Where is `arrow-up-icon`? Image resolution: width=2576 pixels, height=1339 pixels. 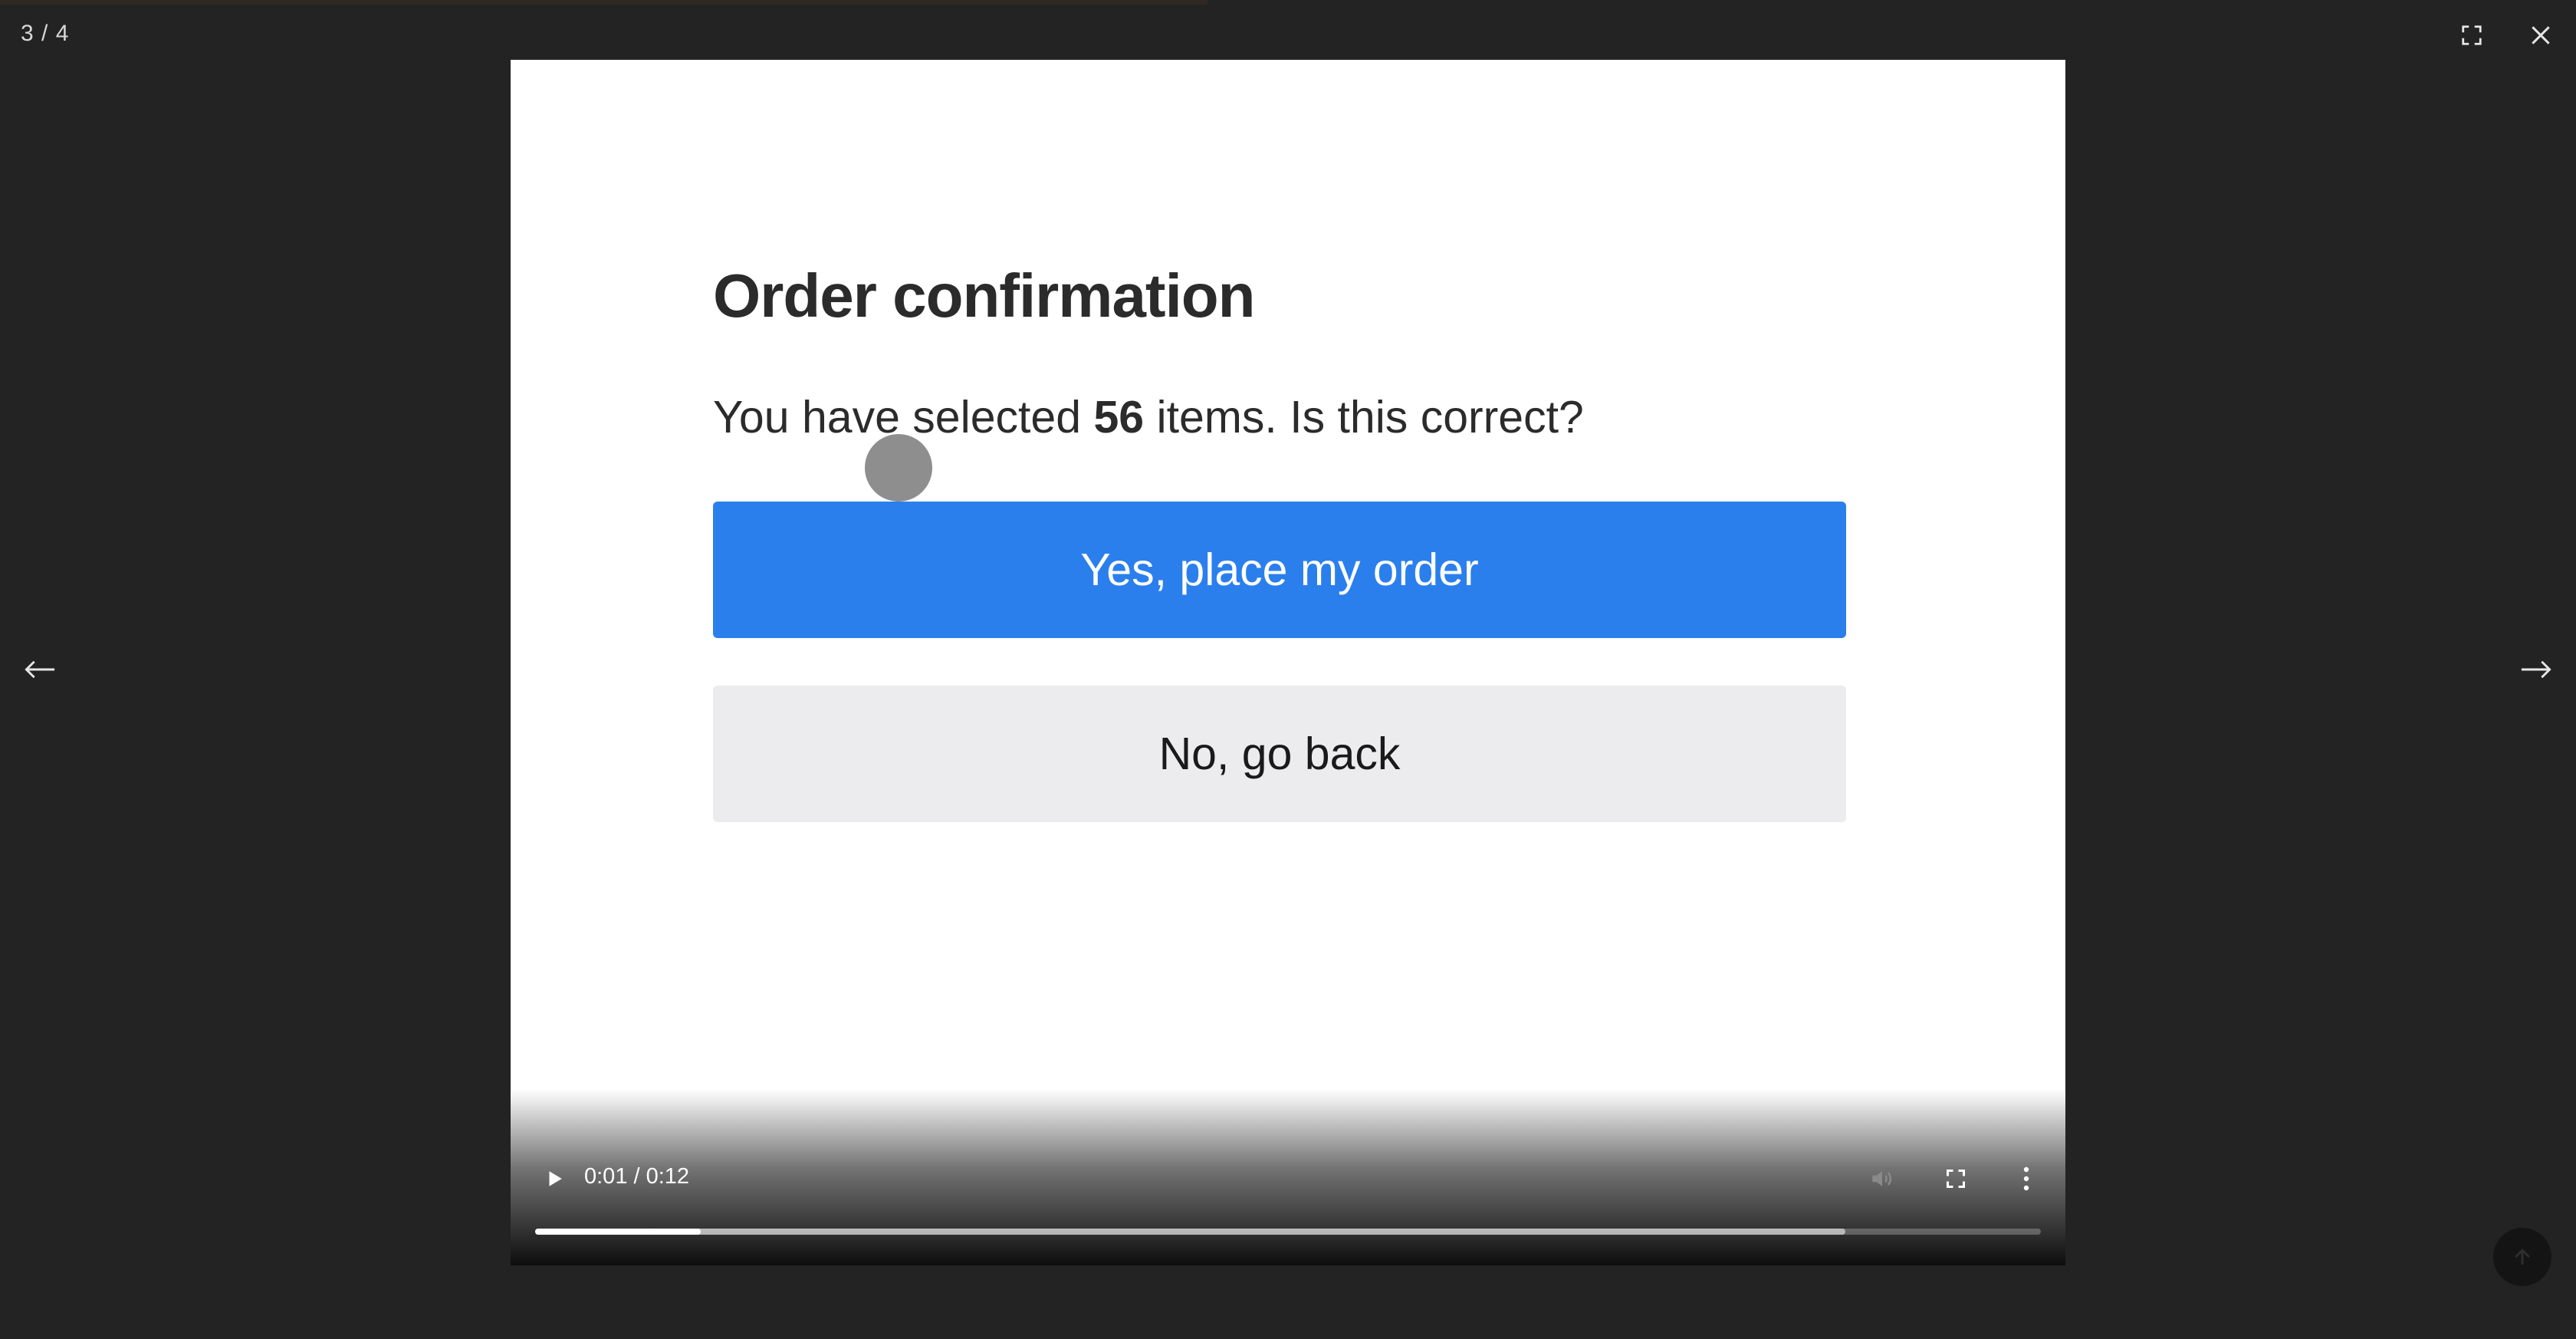
arrow-up-icon is located at coordinates (2523, 1257).